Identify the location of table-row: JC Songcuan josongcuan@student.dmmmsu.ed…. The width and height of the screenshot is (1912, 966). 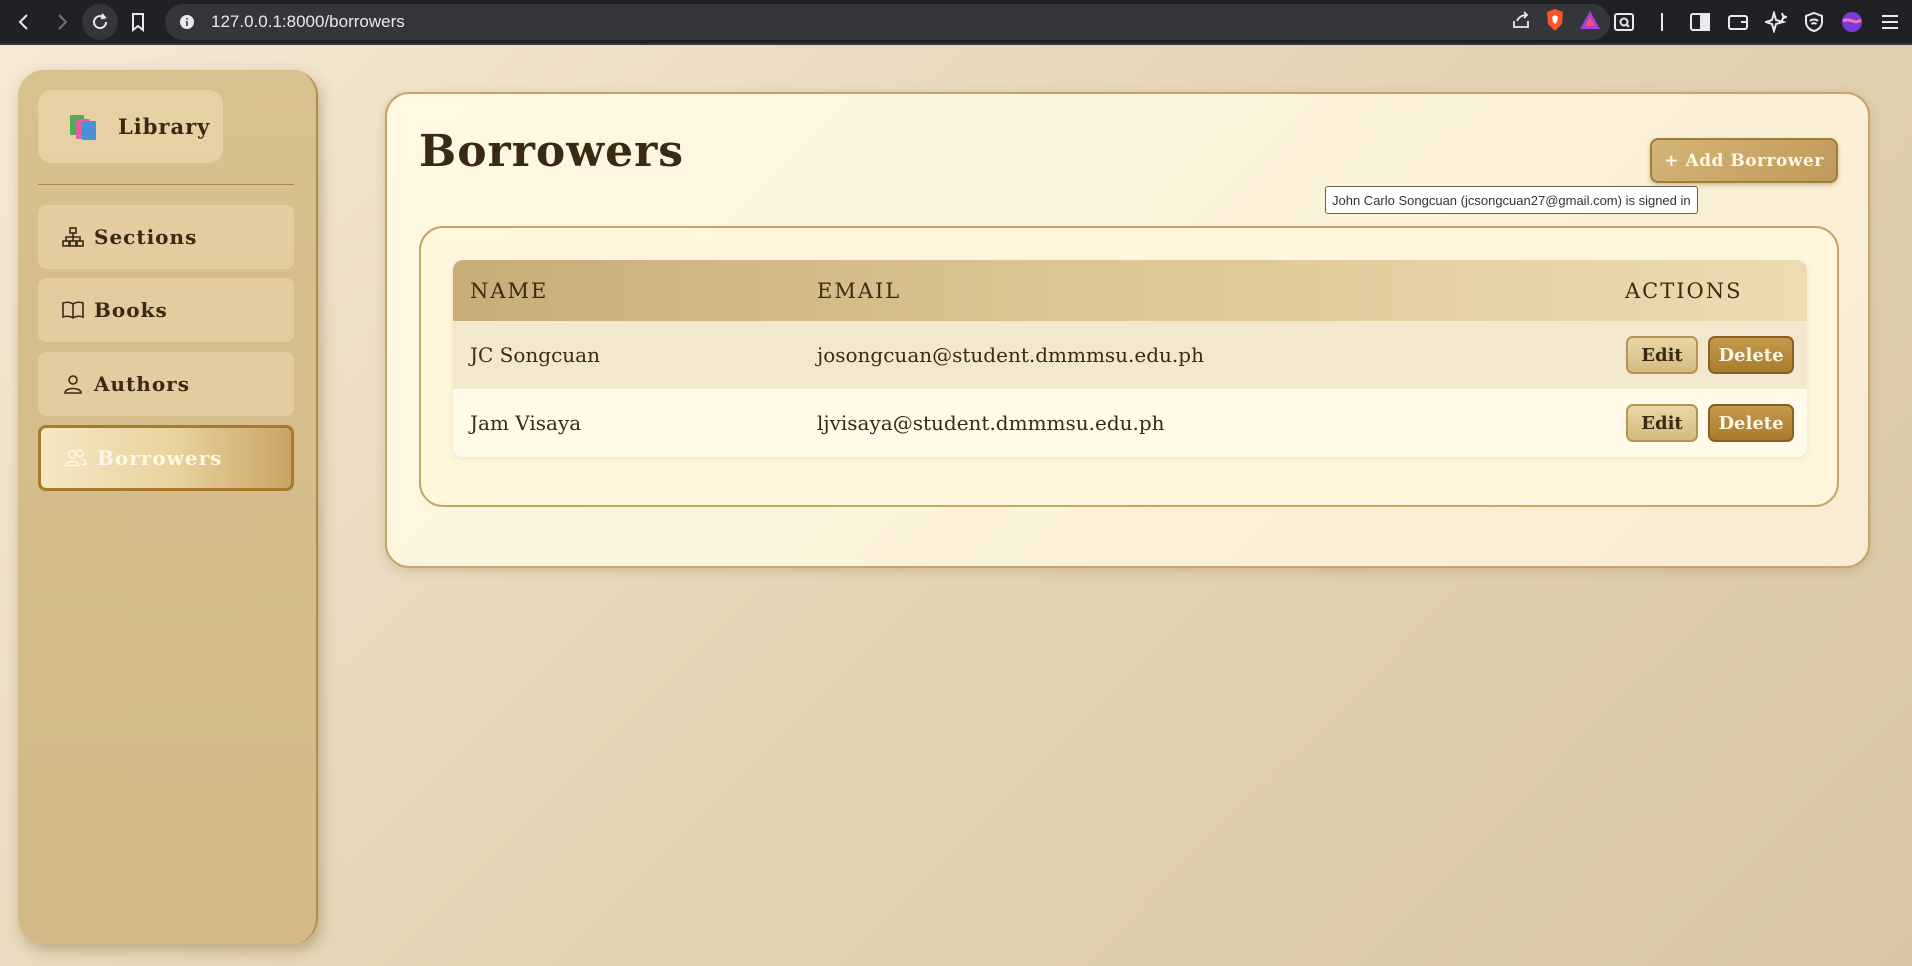
(1130, 355).